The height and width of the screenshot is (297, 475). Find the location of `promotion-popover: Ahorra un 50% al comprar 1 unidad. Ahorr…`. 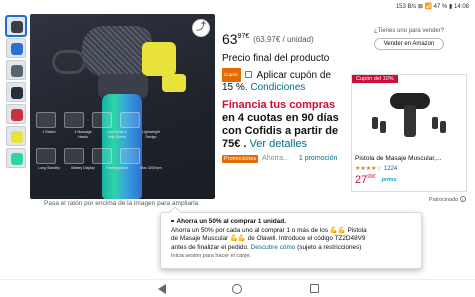

promotion-popover: Ahorra un 50% al comprar 1 unidad. Ahorr… is located at coordinates (291, 237).